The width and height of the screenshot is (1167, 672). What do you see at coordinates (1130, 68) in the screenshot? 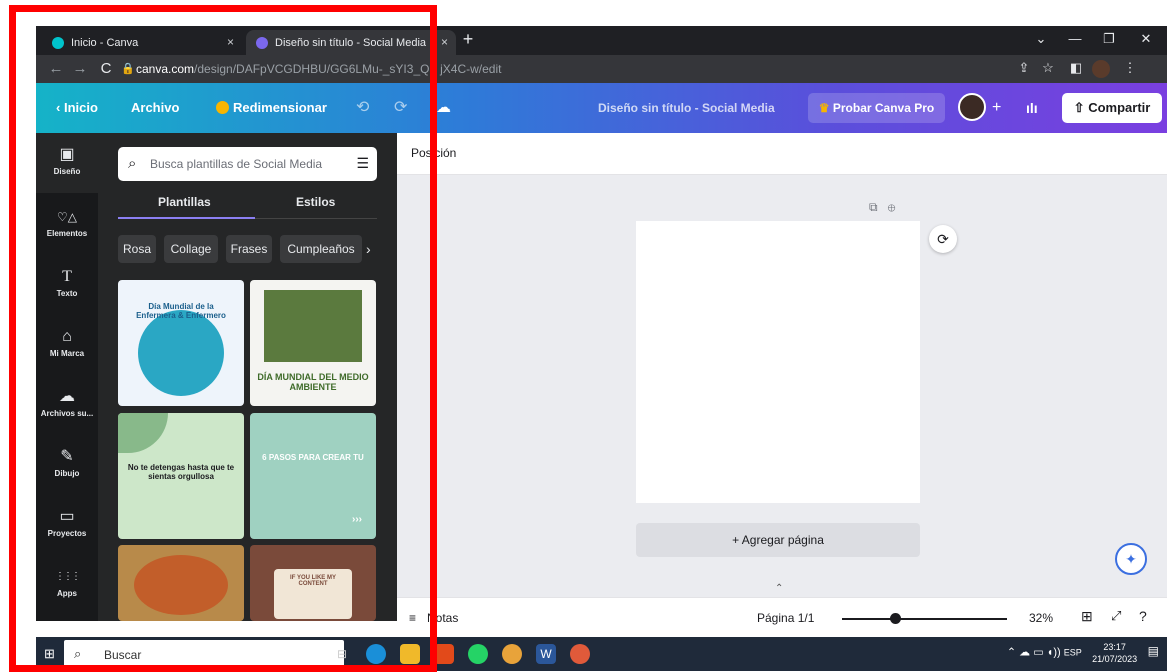
I see `browser-menu-icon: ⋮` at bounding box center [1130, 68].